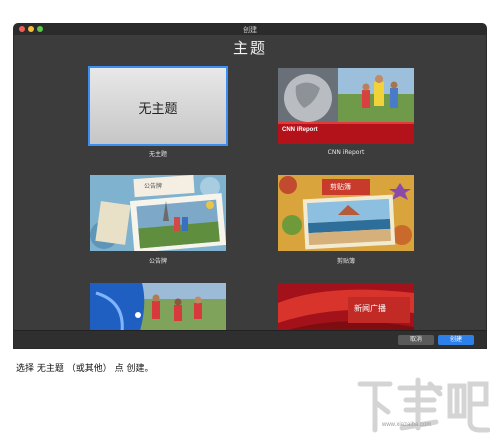  I want to click on theme-caption: 剪贴簿, so click(345, 261).